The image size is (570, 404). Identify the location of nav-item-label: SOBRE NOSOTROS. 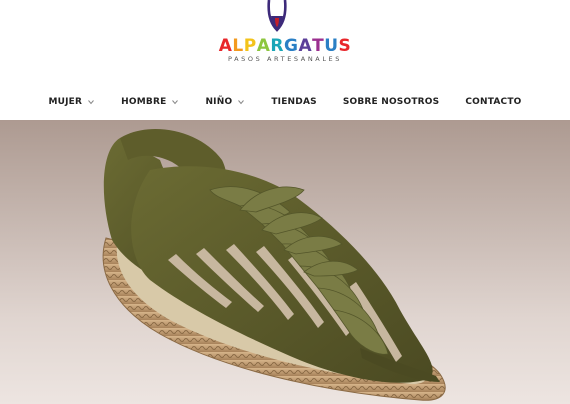
(391, 102).